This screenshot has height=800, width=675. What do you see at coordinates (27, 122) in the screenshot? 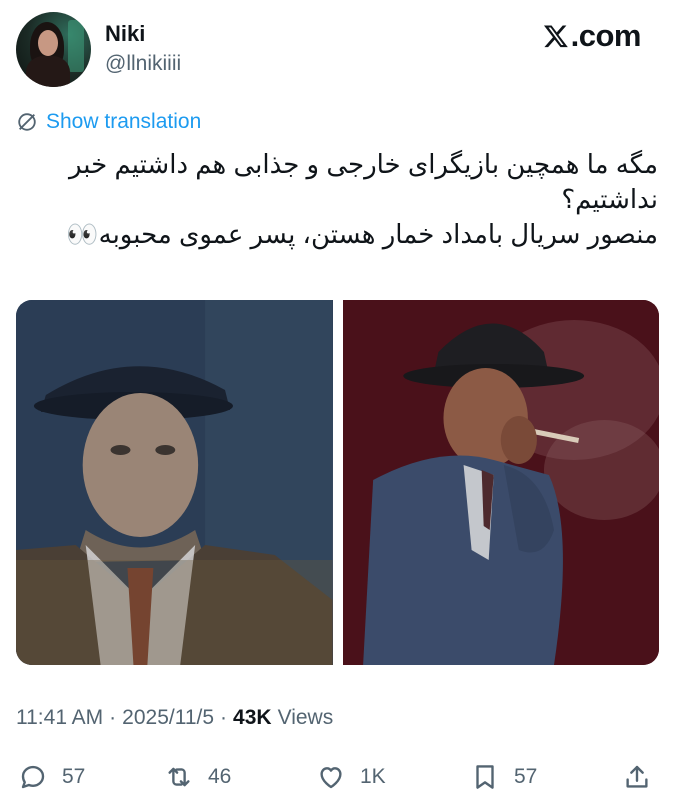
I see `globe-icon` at bounding box center [27, 122].